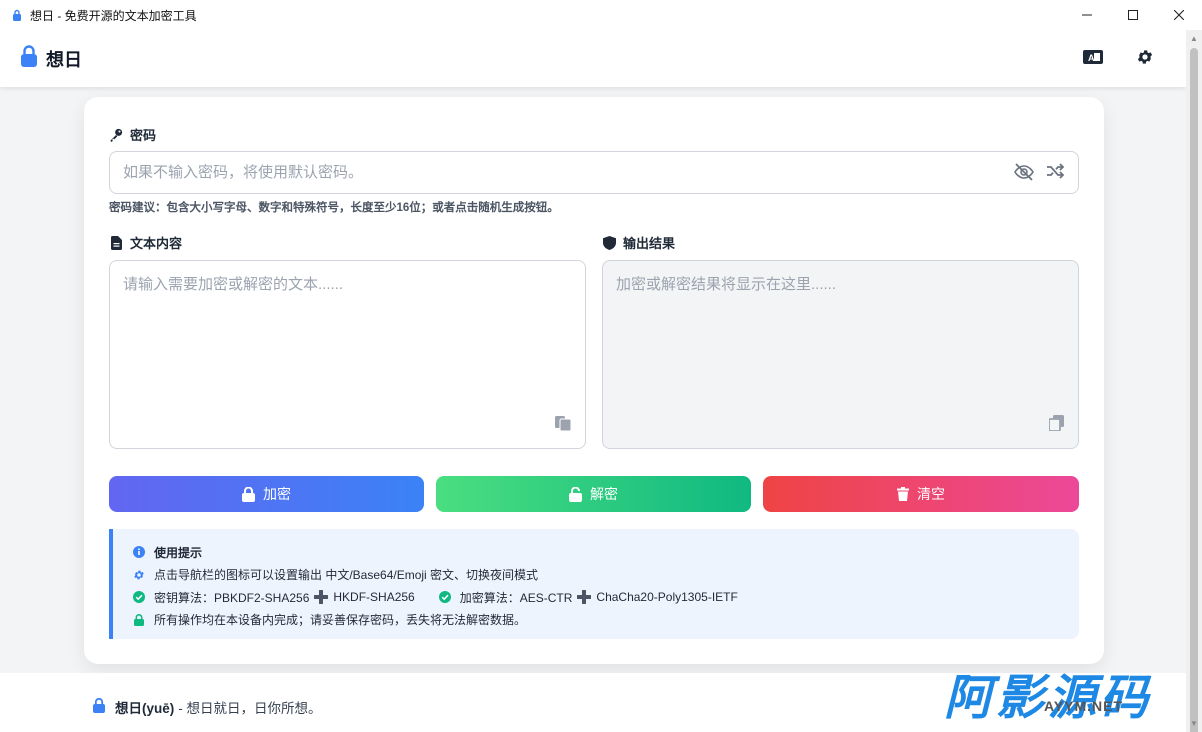  Describe the element at coordinates (116, 242) in the screenshot. I see `file-icon` at that location.